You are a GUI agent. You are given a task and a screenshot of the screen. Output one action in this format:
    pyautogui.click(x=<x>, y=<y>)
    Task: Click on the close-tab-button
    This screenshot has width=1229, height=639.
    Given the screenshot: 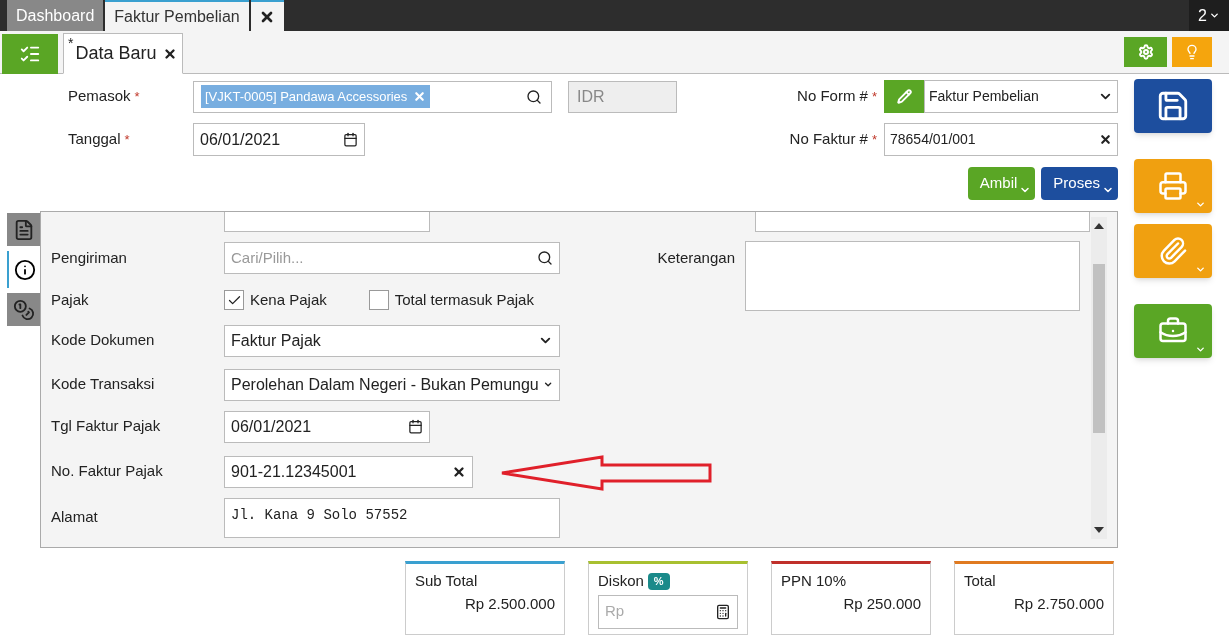 What is the action you would take?
    pyautogui.click(x=267, y=15)
    